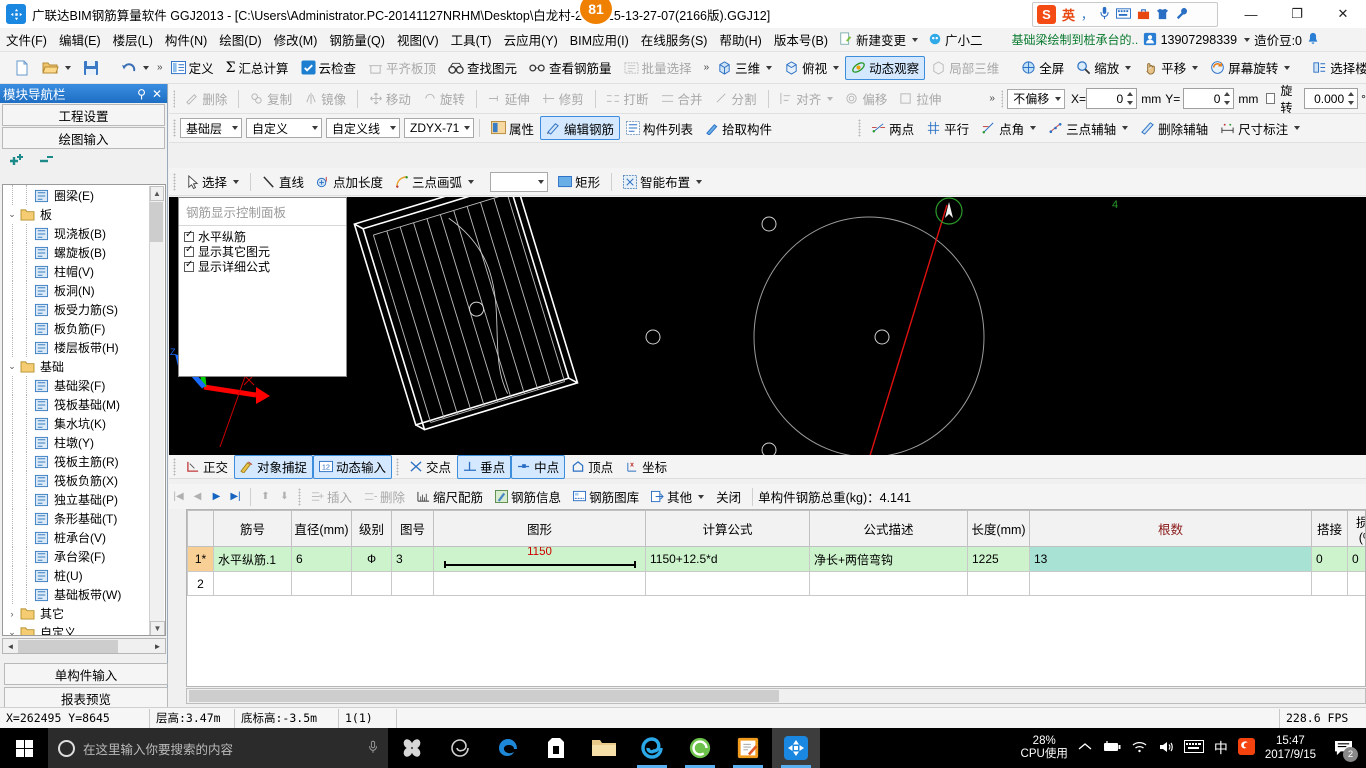  What do you see at coordinates (357, 39) in the screenshot?
I see `menu-rebar: 钢筋量(Q)` at bounding box center [357, 39].